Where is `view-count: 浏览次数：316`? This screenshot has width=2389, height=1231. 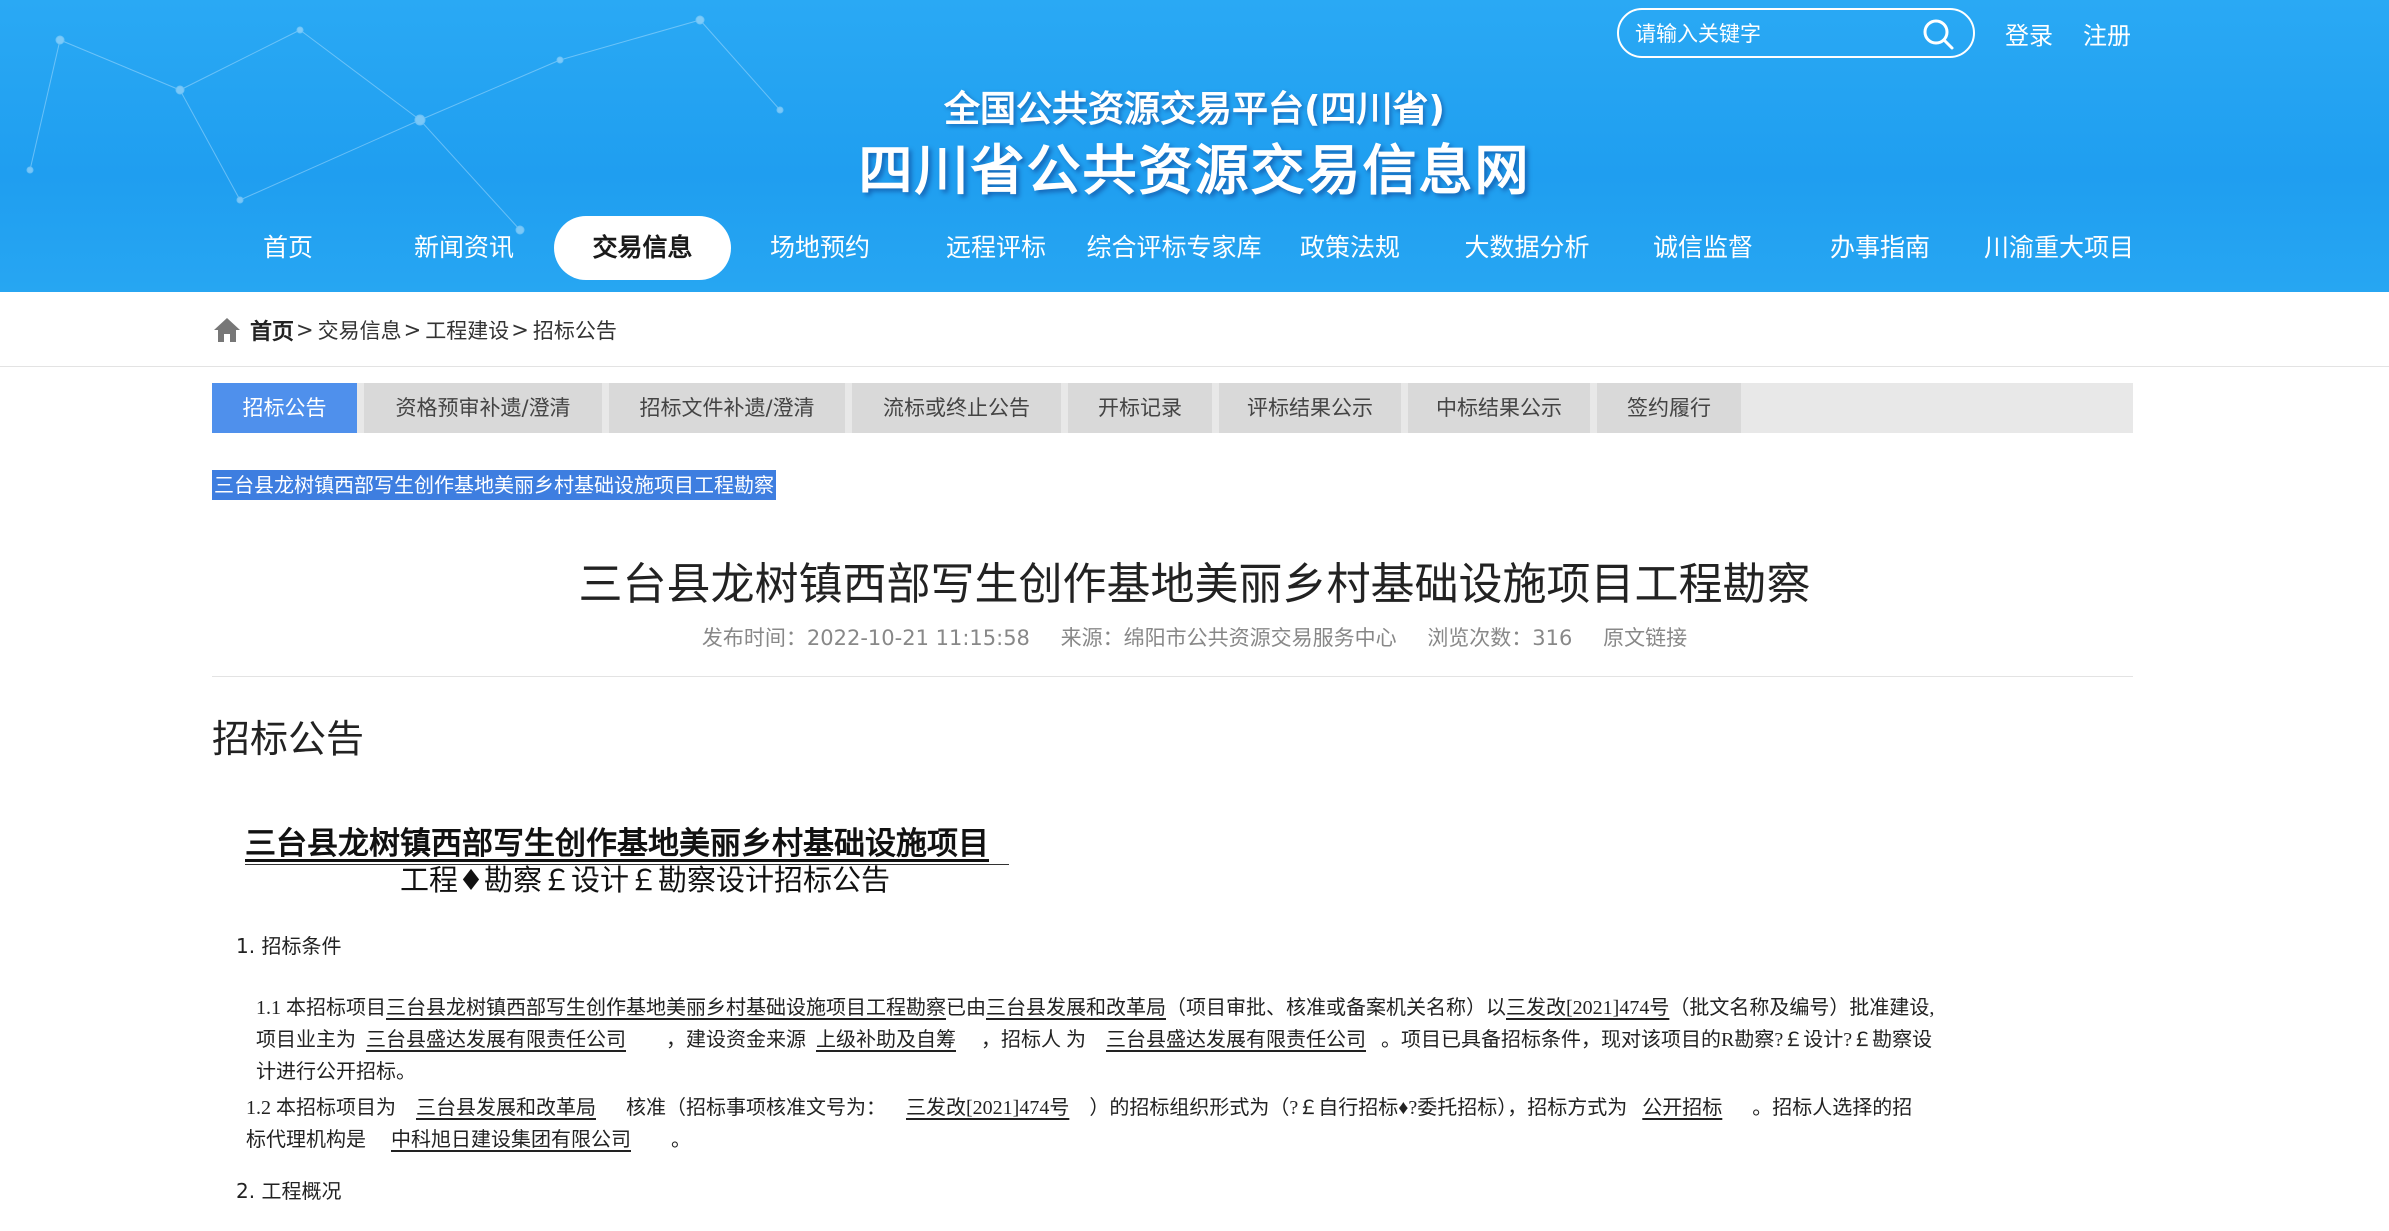
view-count: 浏览次数：316 is located at coordinates (1500, 638).